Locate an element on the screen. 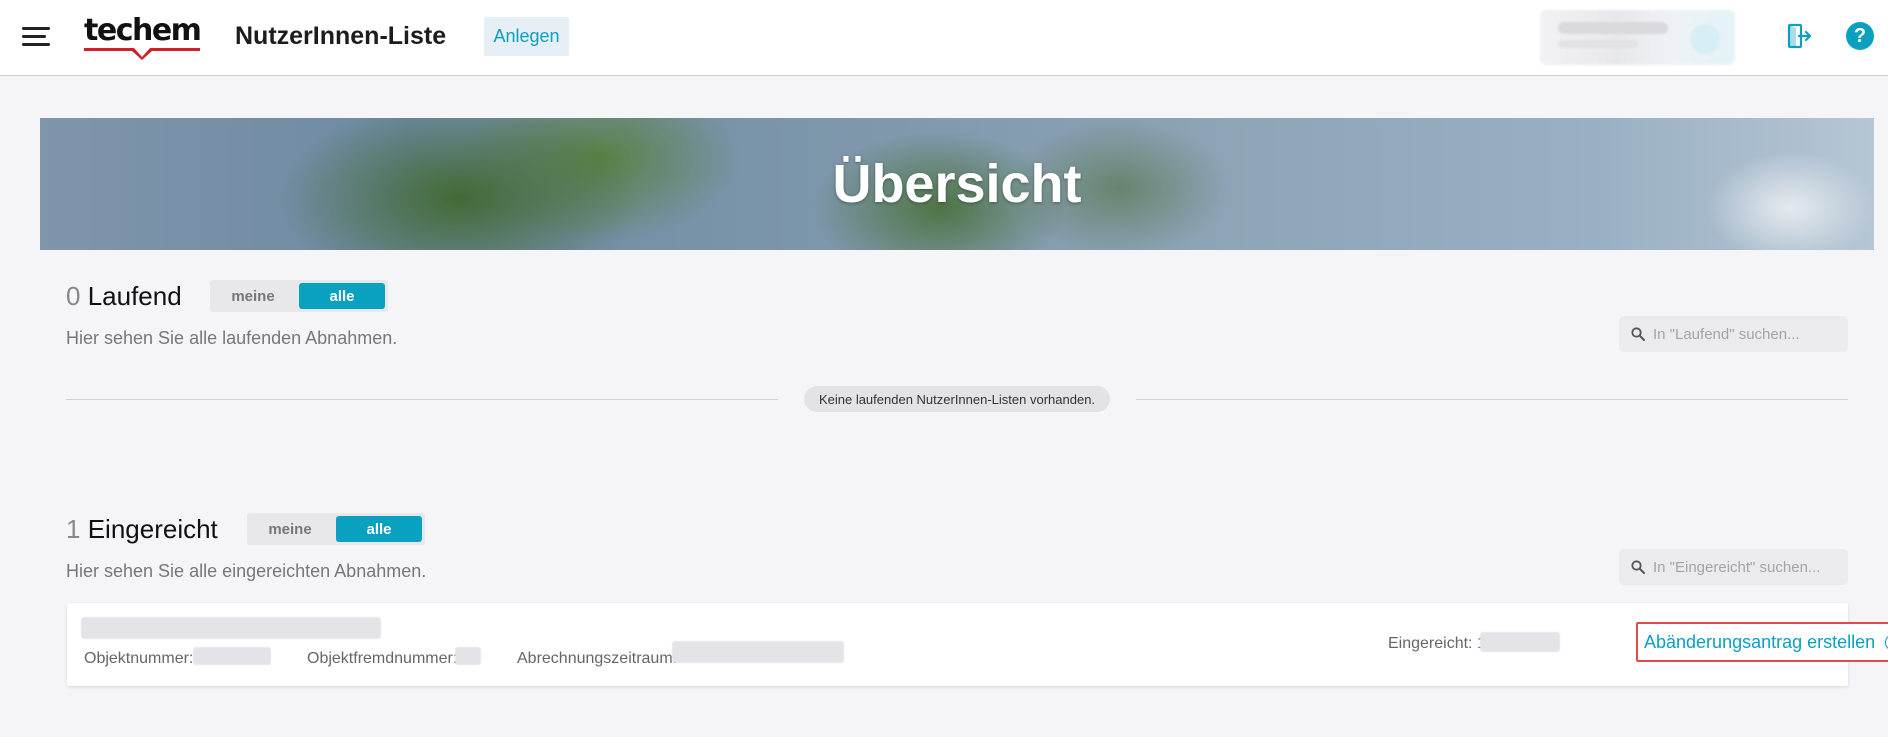 This screenshot has height=737, width=1888. submitted-search-box is located at coordinates (1733, 567).